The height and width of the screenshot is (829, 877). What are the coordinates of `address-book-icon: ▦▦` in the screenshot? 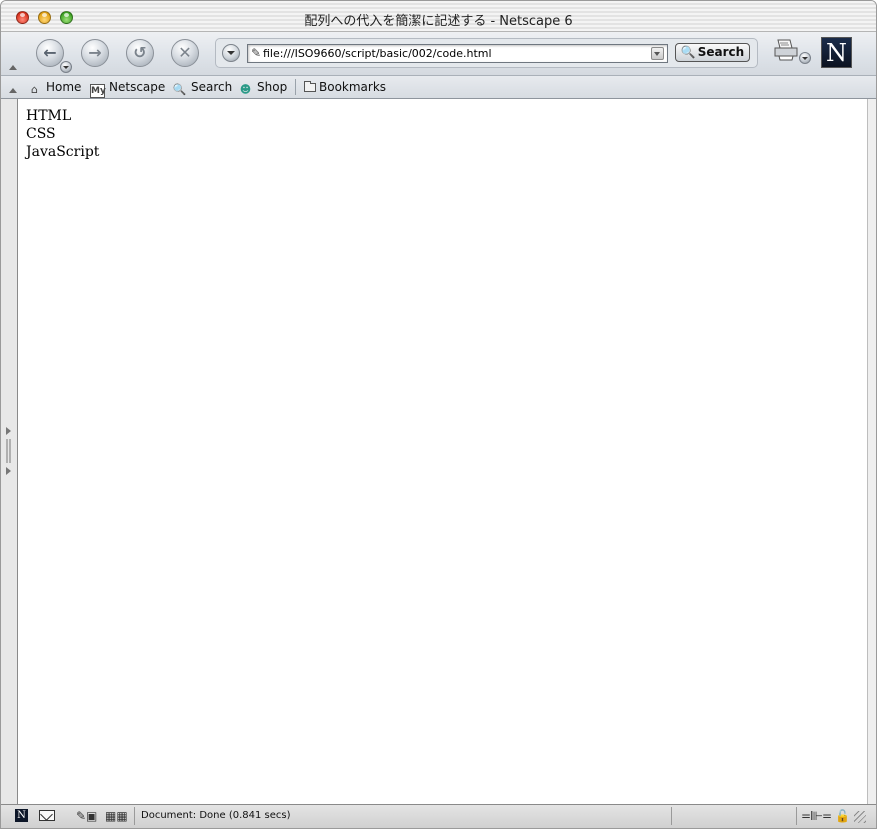 It's located at (116, 816).